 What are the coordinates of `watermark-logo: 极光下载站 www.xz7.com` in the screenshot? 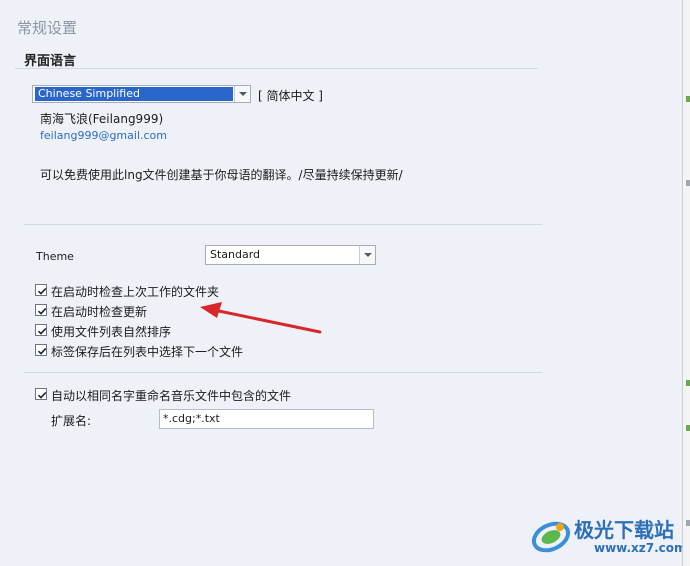 It's located at (608, 536).